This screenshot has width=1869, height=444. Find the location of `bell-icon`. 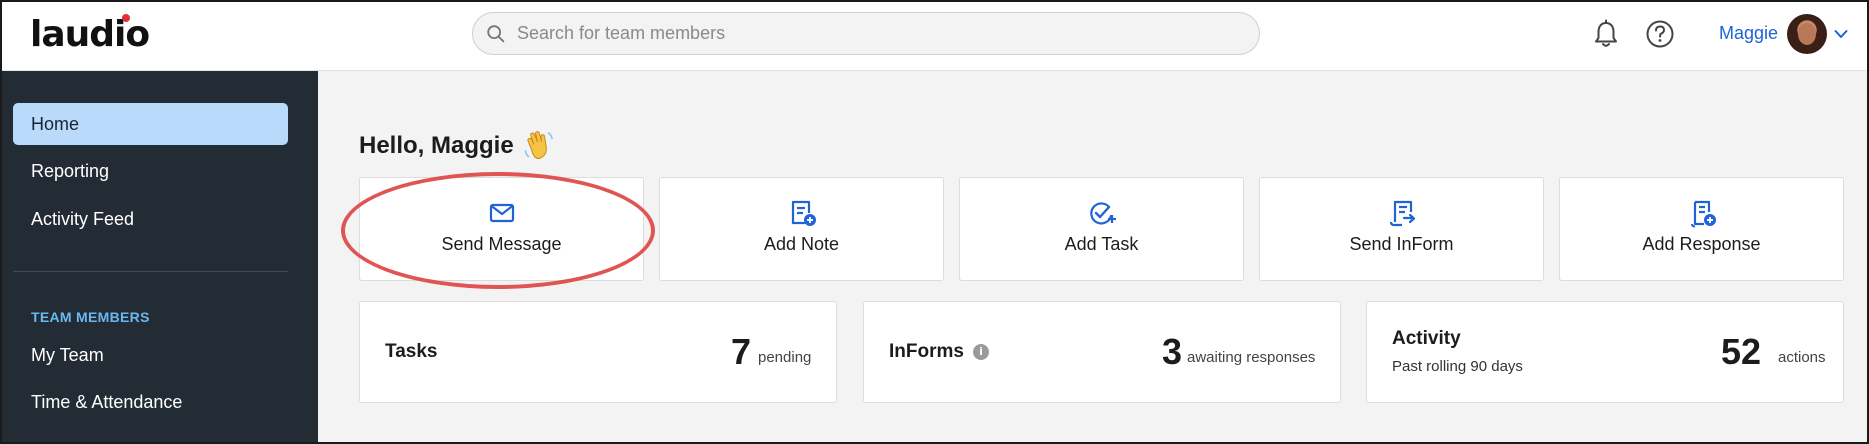

bell-icon is located at coordinates (1606, 34).